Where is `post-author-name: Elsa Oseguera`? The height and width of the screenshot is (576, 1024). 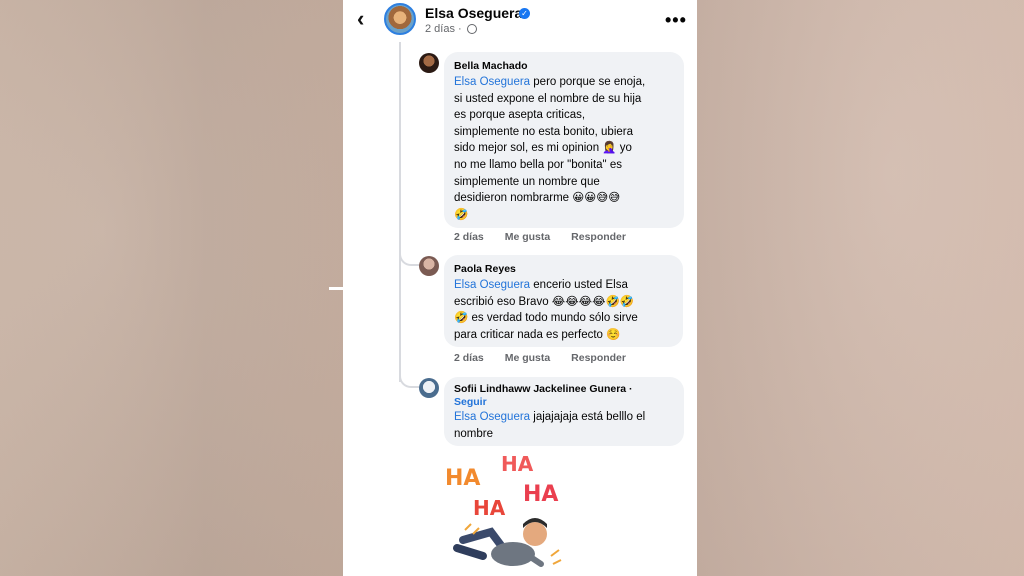
post-author-name: Elsa Oseguera is located at coordinates (473, 13).